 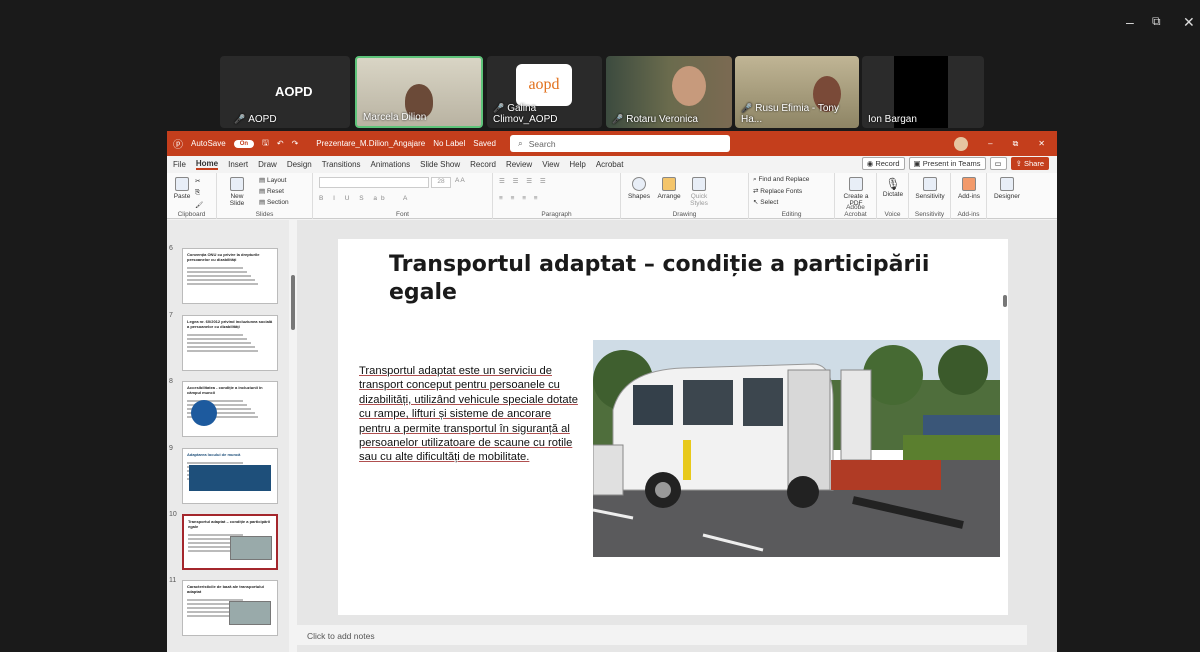 I want to click on tab-home: Home, so click(x=207, y=164).